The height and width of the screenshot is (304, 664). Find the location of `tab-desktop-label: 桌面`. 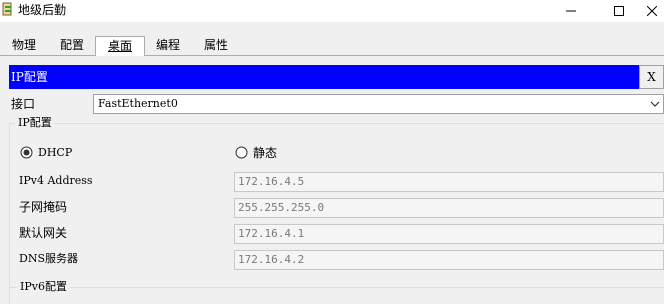

tab-desktop-label: 桌面 is located at coordinates (119, 46).